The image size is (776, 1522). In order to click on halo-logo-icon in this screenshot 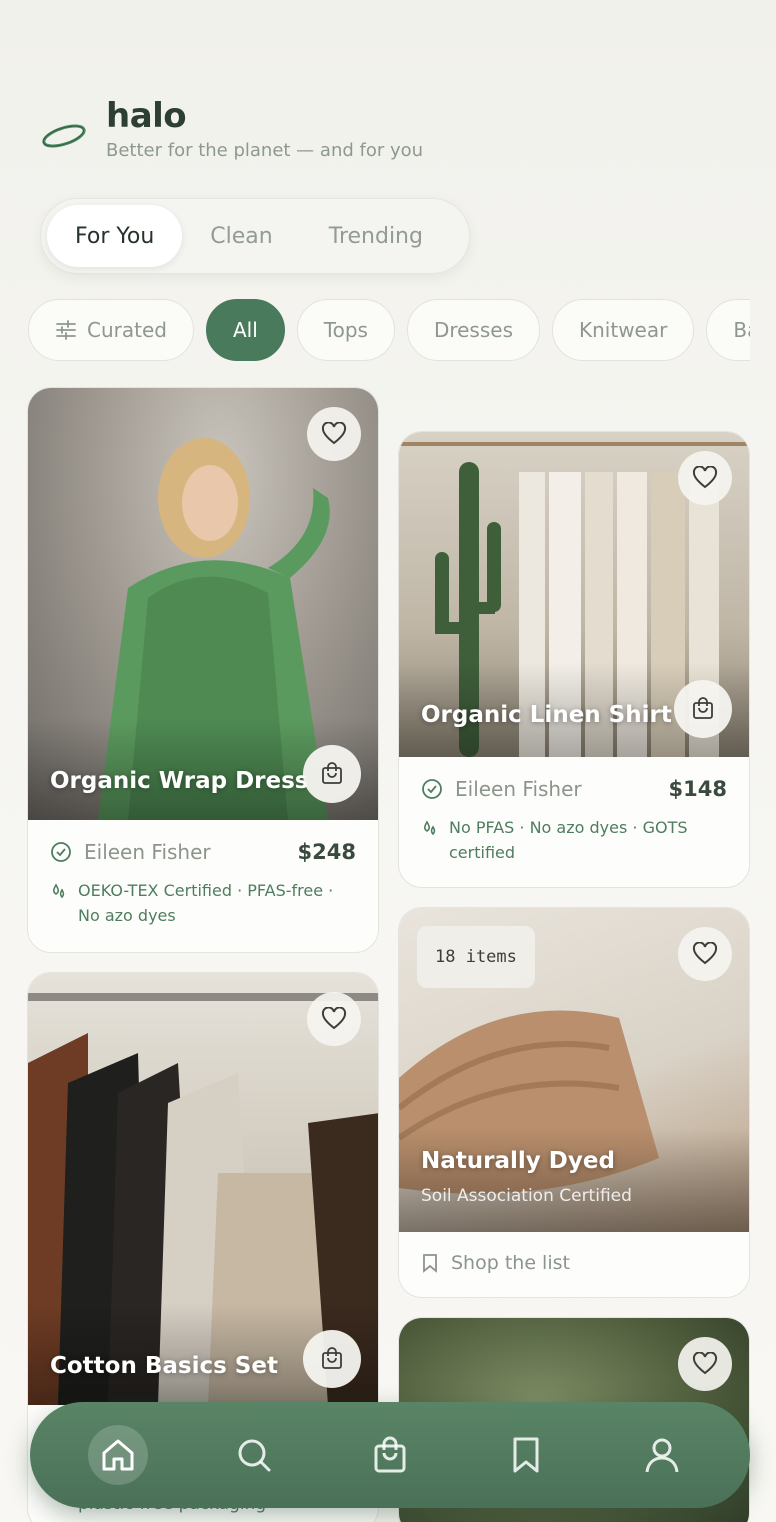, I will do `click(64, 136)`.